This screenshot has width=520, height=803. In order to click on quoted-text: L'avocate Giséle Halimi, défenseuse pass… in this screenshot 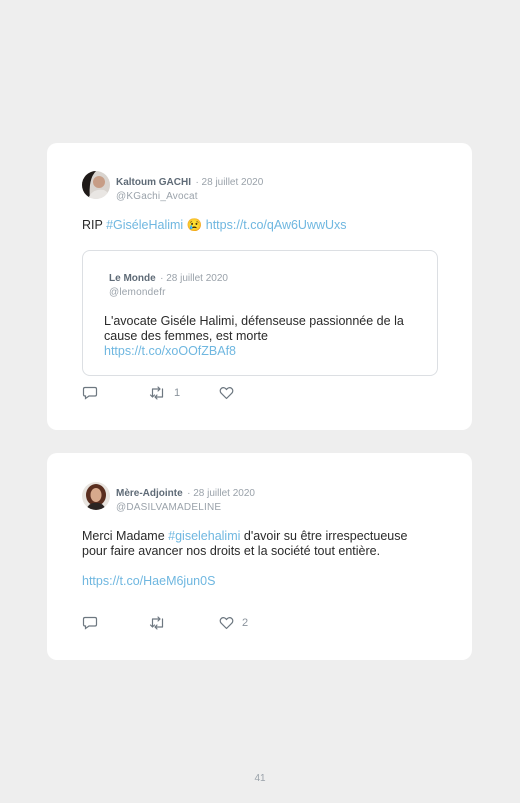, I will do `click(254, 328)`.